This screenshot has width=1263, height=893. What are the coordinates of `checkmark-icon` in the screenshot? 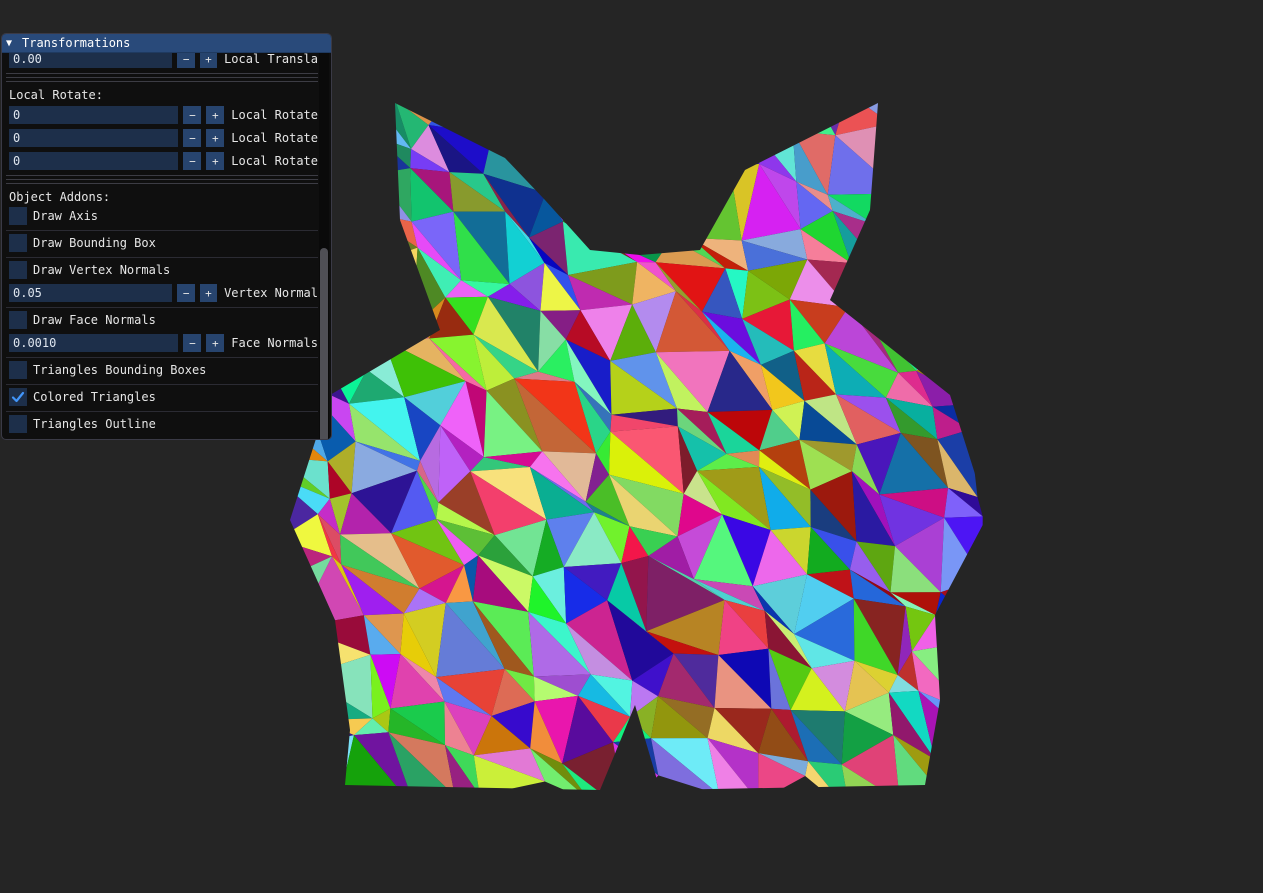 It's located at (18, 397).